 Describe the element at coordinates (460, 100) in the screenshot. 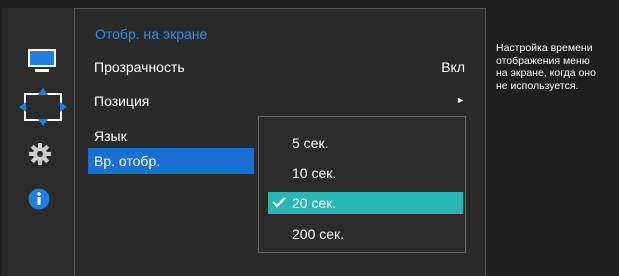

I see `submenu-arrow-icon: ►` at that location.